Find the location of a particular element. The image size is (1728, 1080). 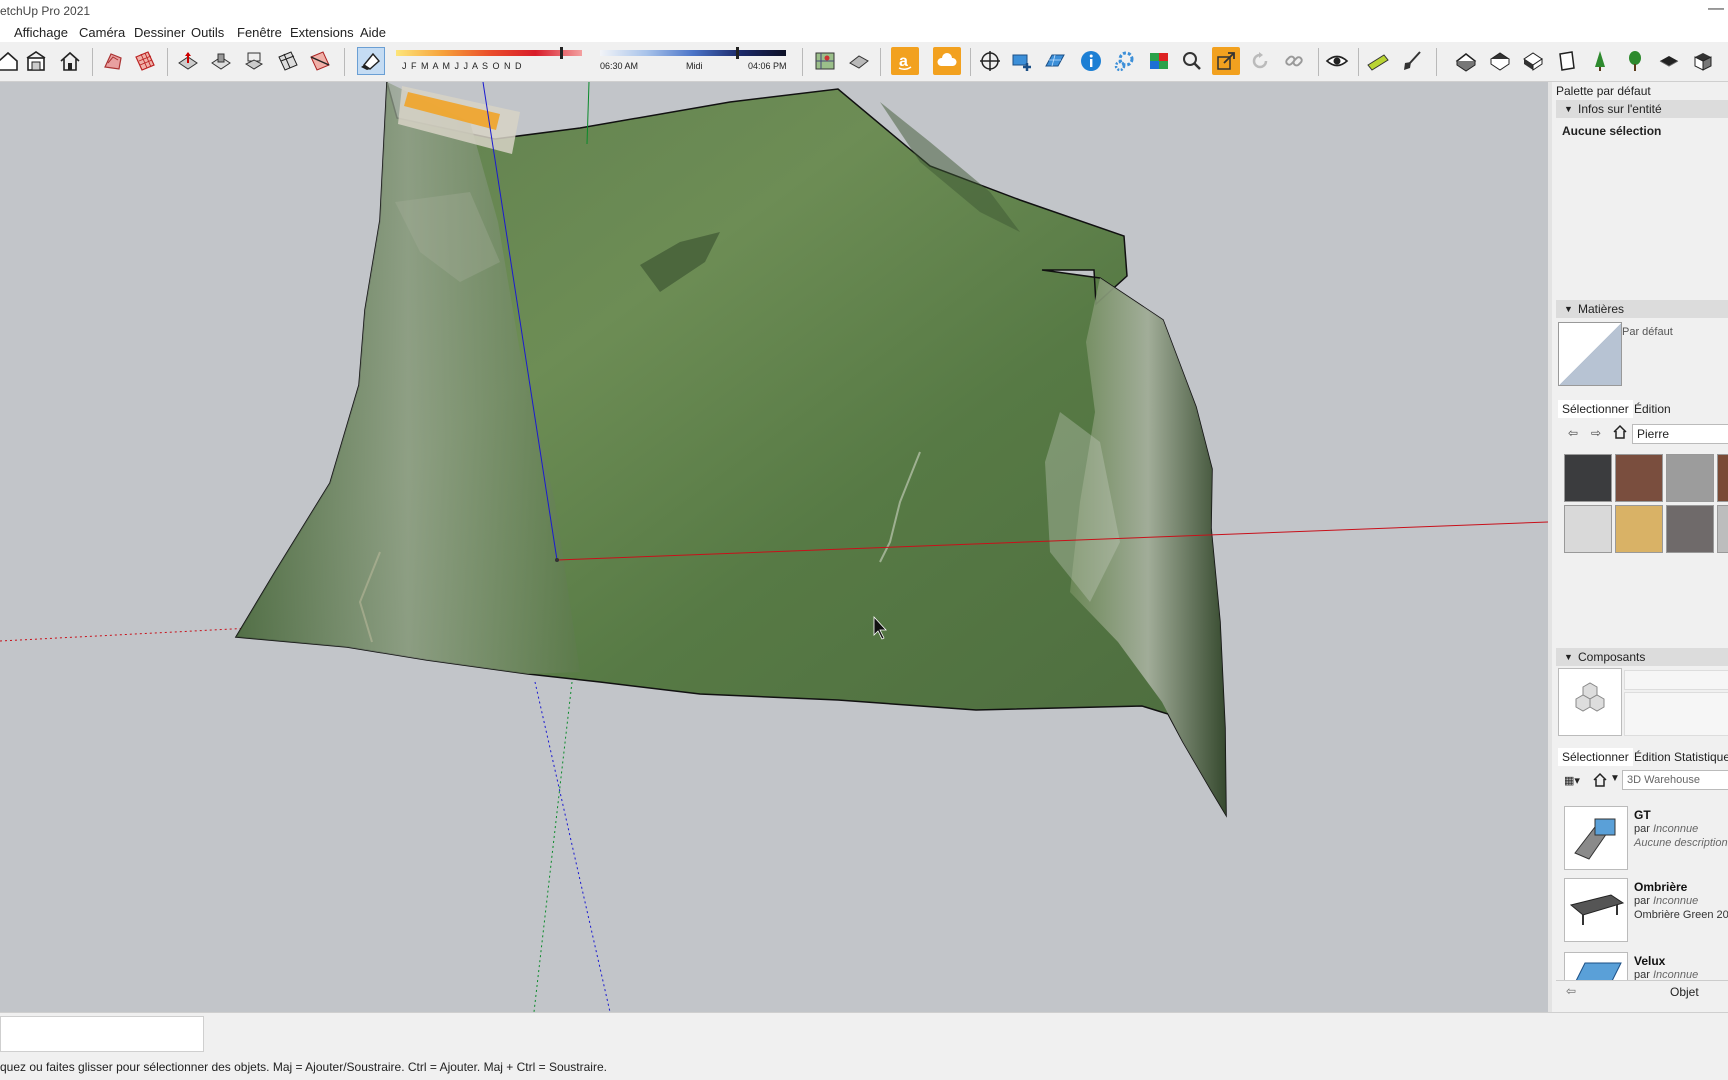

sandbox-grid-icon is located at coordinates (145, 61).